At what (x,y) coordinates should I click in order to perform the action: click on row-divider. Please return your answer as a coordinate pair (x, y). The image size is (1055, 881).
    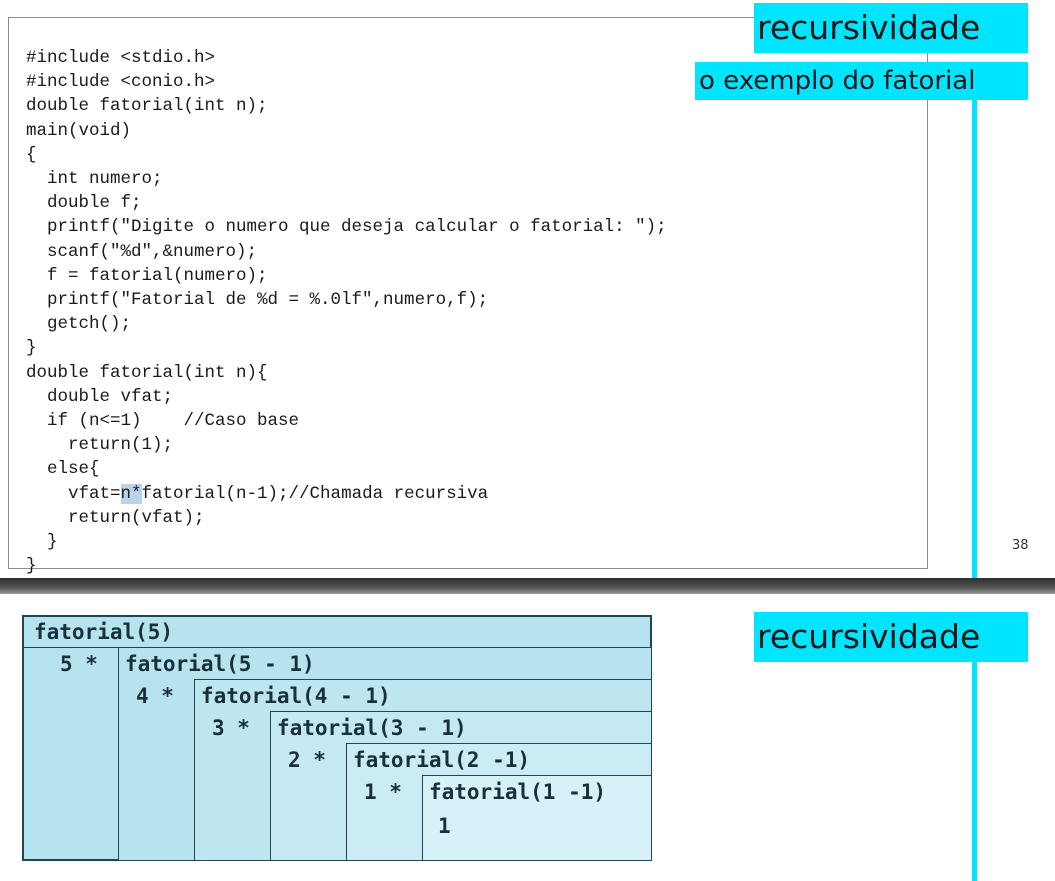
    Looking at the image, I should click on (337, 647).